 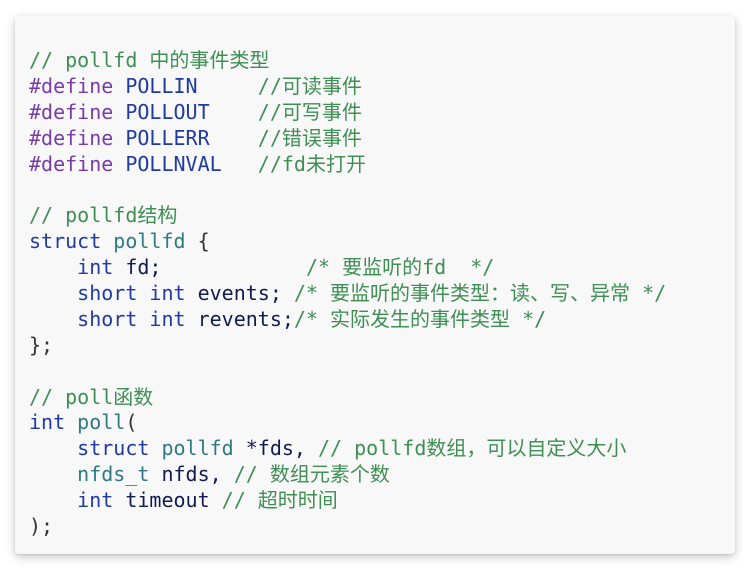 What do you see at coordinates (311, 474) in the screenshot?
I see `code-token: // 数组元素个数` at bounding box center [311, 474].